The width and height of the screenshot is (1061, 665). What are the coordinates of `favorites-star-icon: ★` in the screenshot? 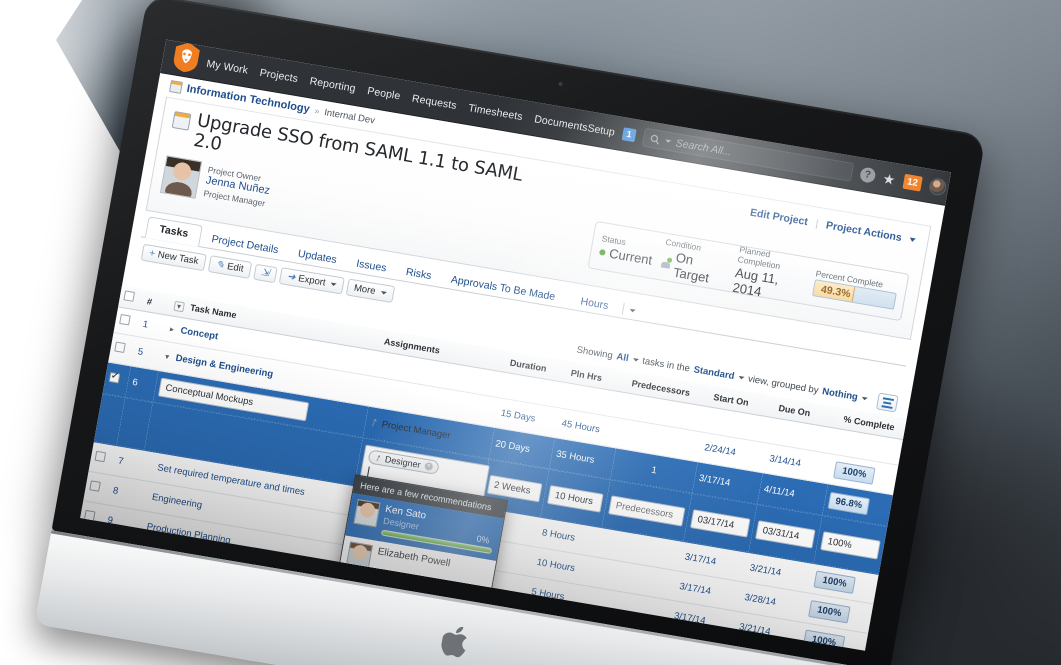 It's located at (889, 179).